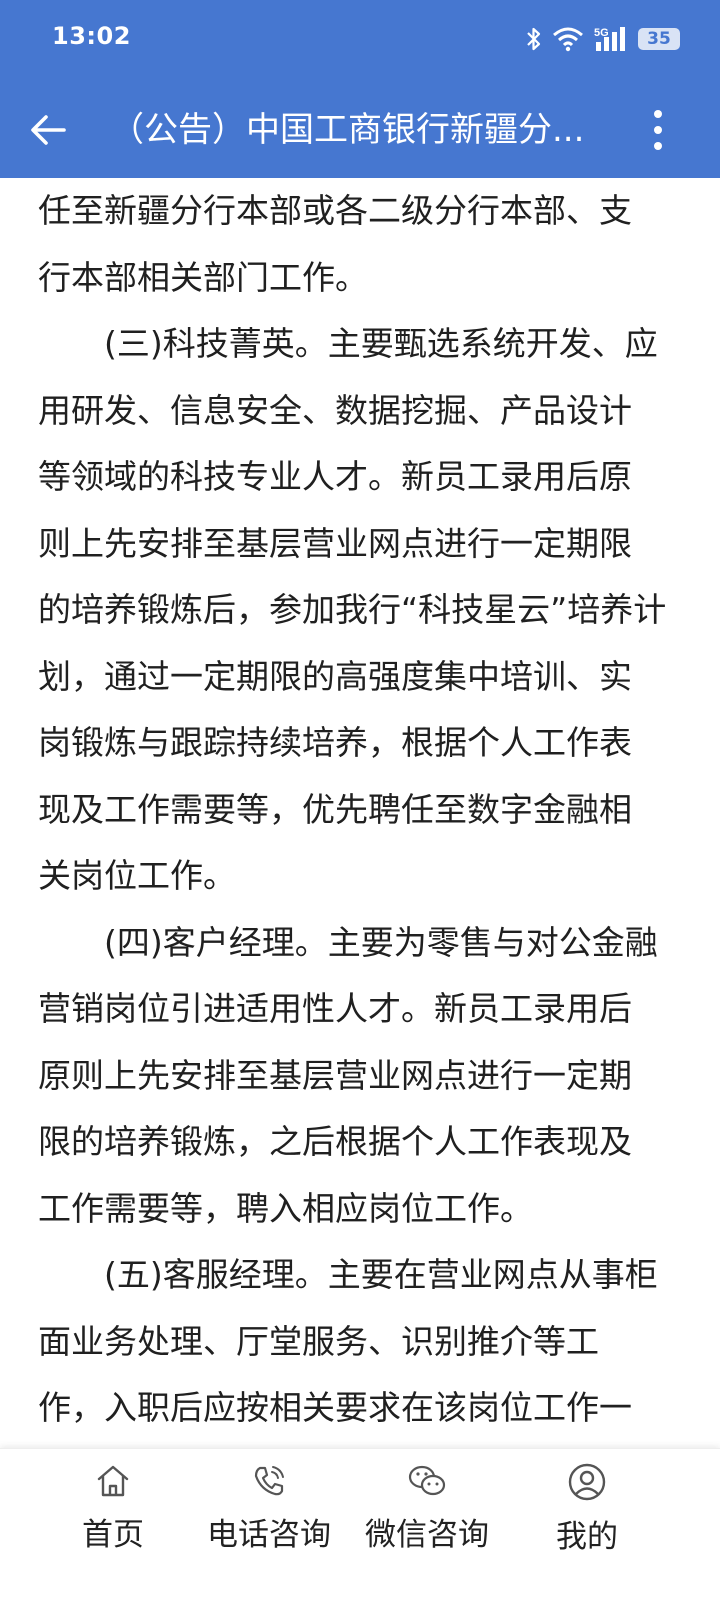  What do you see at coordinates (381, 343) in the screenshot?
I see `article-line: (三)科技菁英。主要甄选系统开发、应` at bounding box center [381, 343].